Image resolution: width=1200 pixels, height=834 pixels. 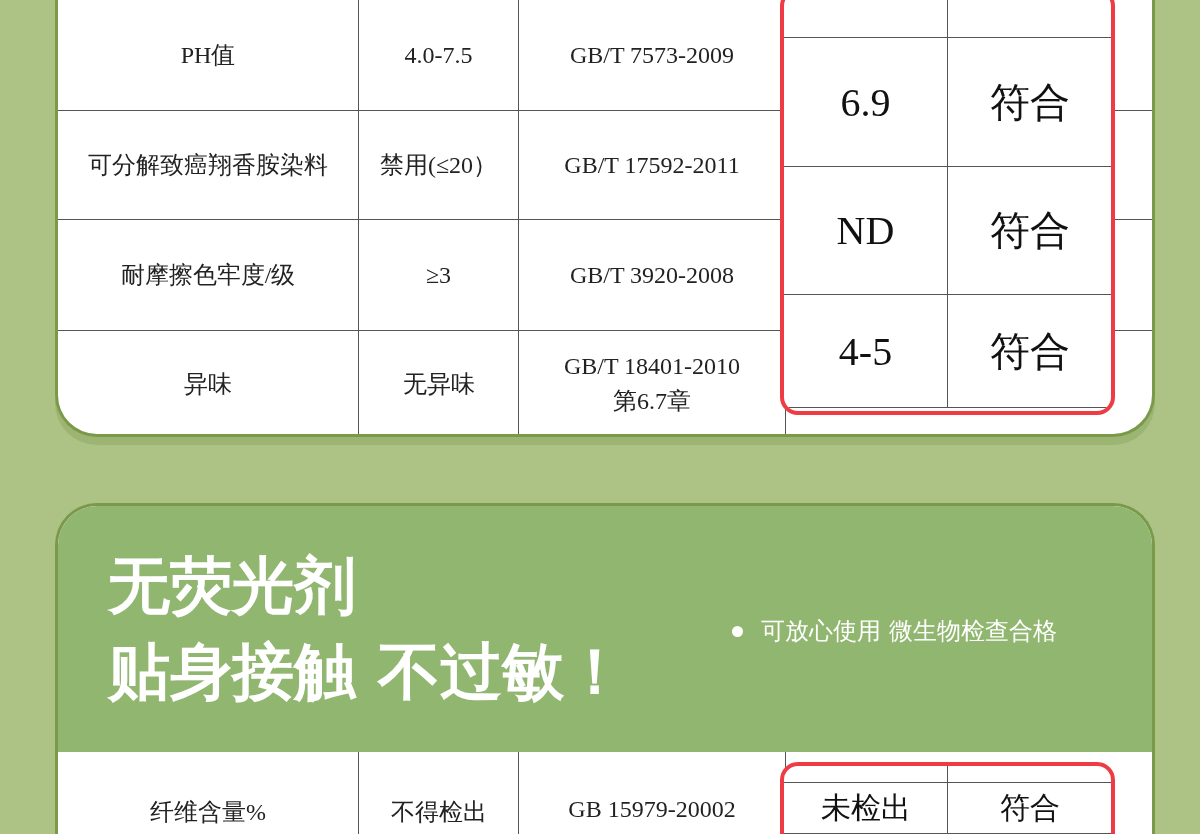 I want to click on table-cell: ≥3, so click(x=438, y=275).